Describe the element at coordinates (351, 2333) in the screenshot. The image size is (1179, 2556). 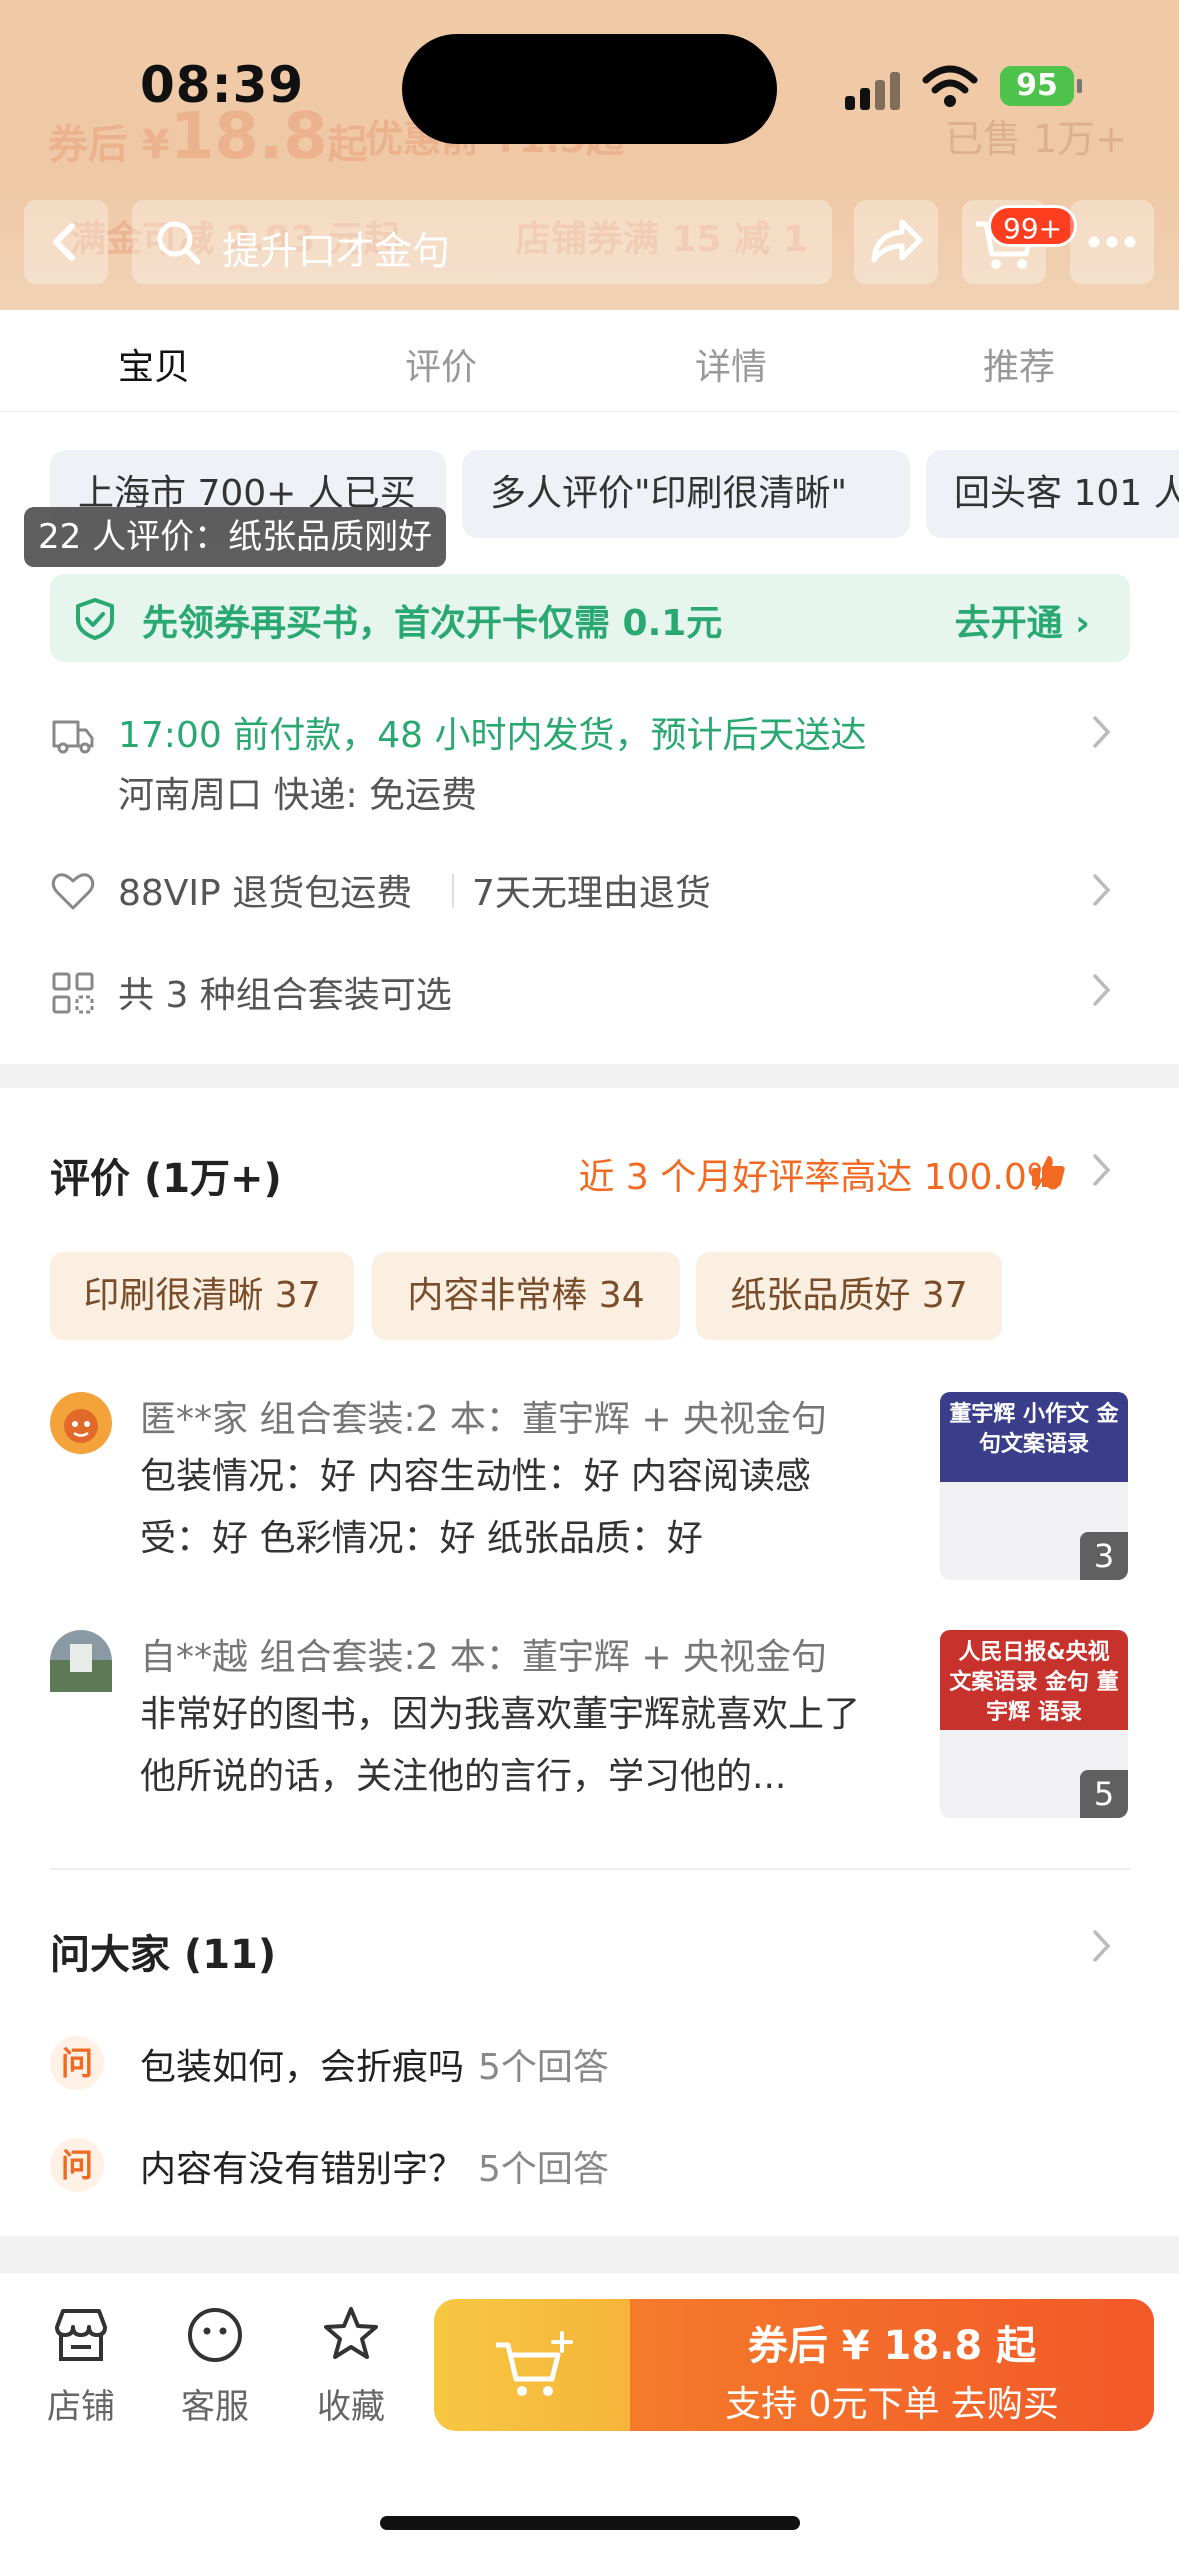
I see `star-icon` at that location.